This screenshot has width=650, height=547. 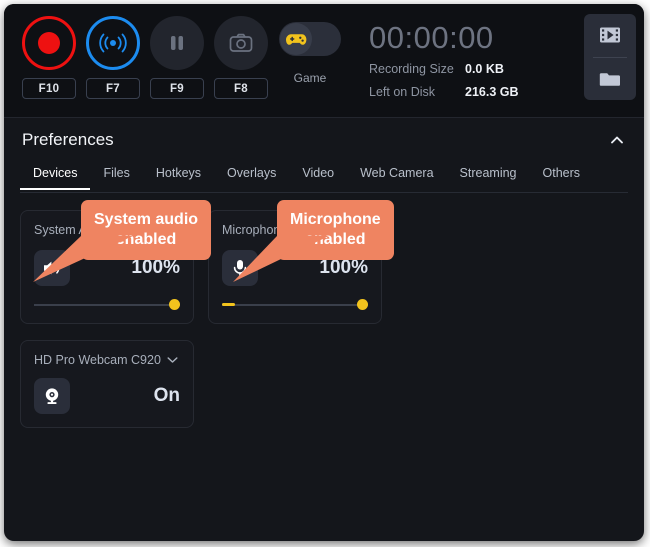 I want to click on webcam-icon, so click(x=52, y=396).